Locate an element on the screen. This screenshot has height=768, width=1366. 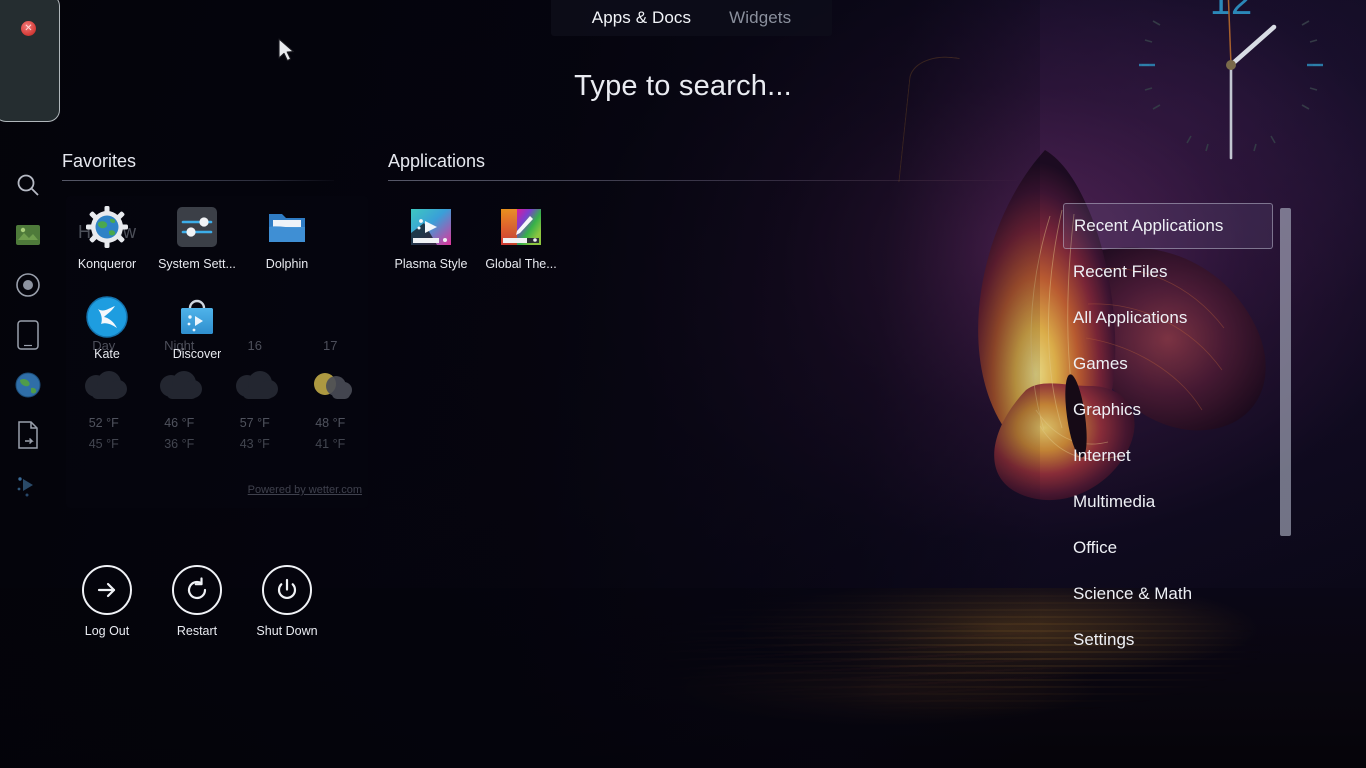
app-tile-plasma-style: Plasma Style is located at coordinates (431, 245).